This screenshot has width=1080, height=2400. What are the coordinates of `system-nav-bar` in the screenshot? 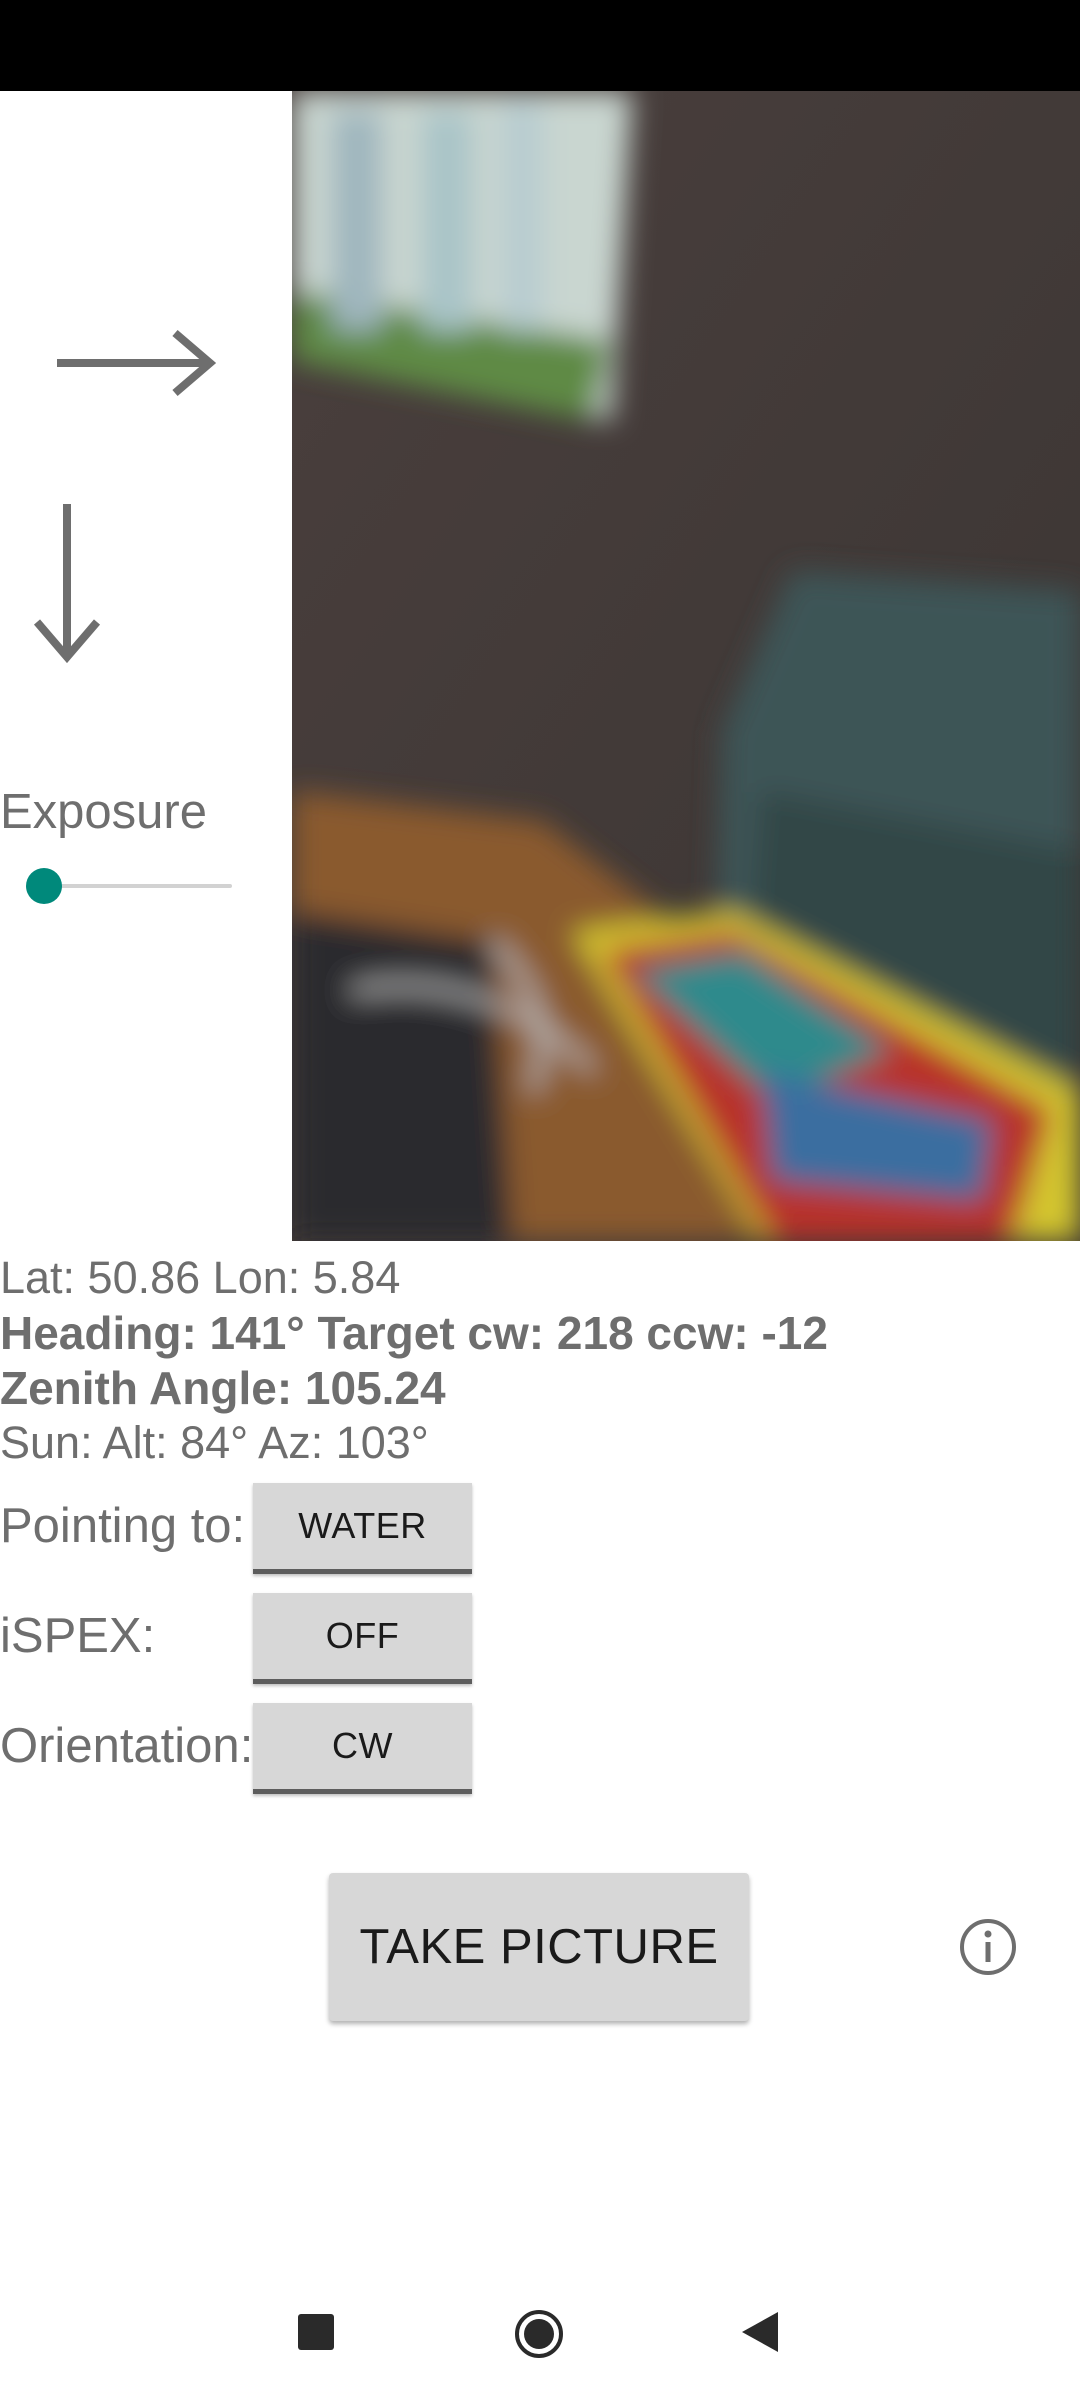 It's located at (540, 2335).